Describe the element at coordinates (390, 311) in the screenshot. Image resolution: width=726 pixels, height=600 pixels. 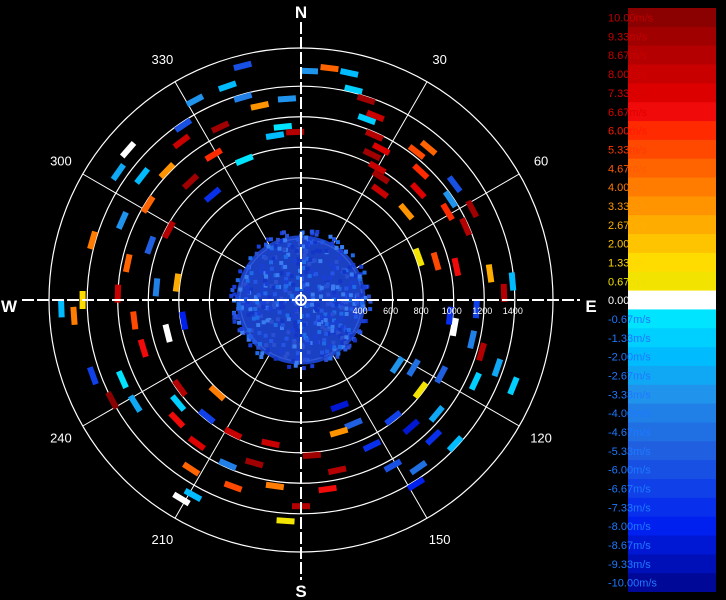
I see `range-label: 600` at that location.